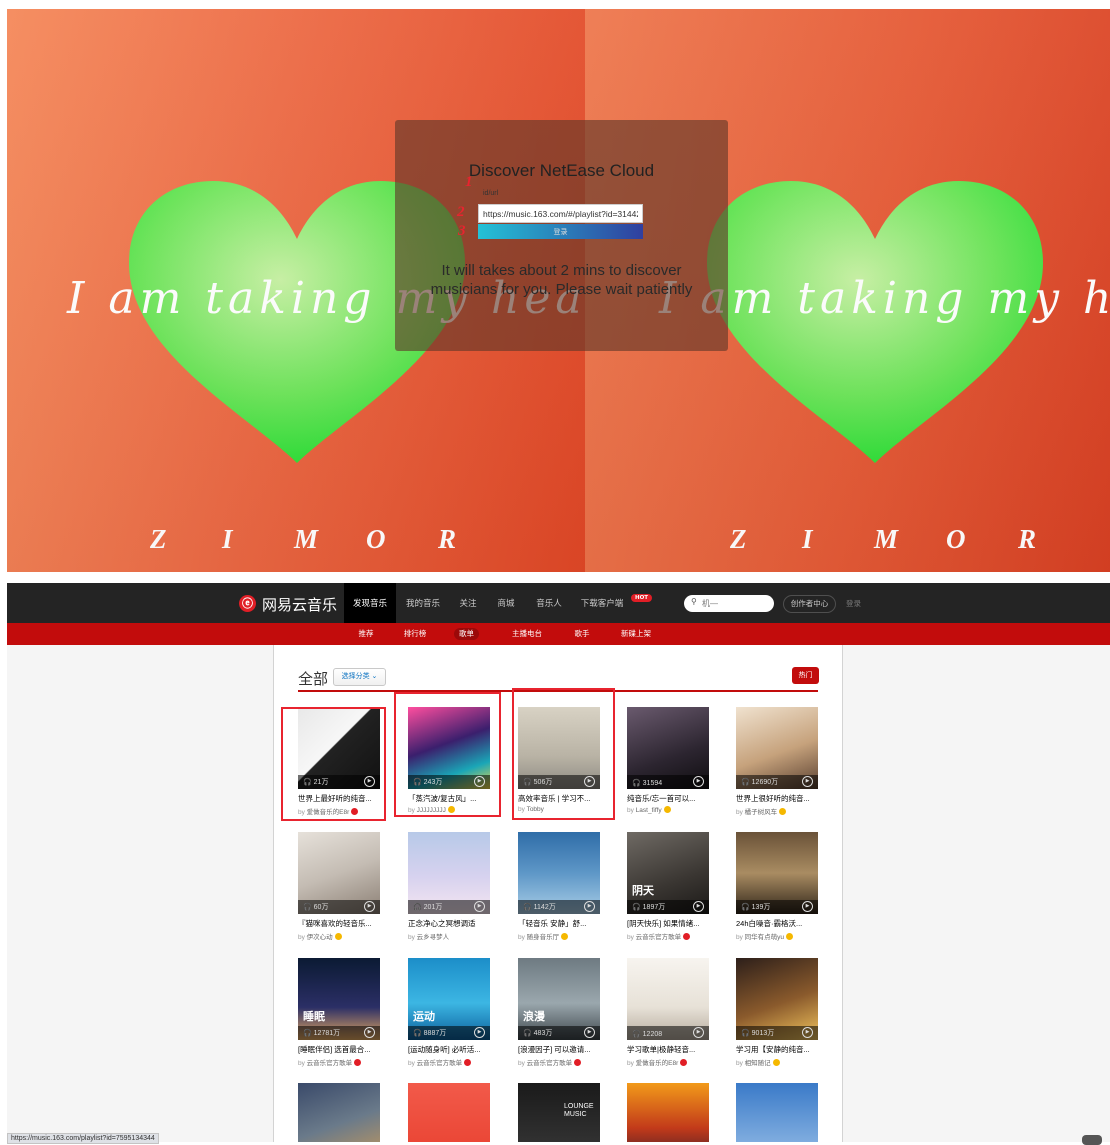 Image resolution: width=1110 pixels, height=1145 pixels. I want to click on playlist-card: 阴天 🎧 1897万 ▶ [阴天快乐] 如果情绪... by 云音乐官方歌单, so click(668, 889).